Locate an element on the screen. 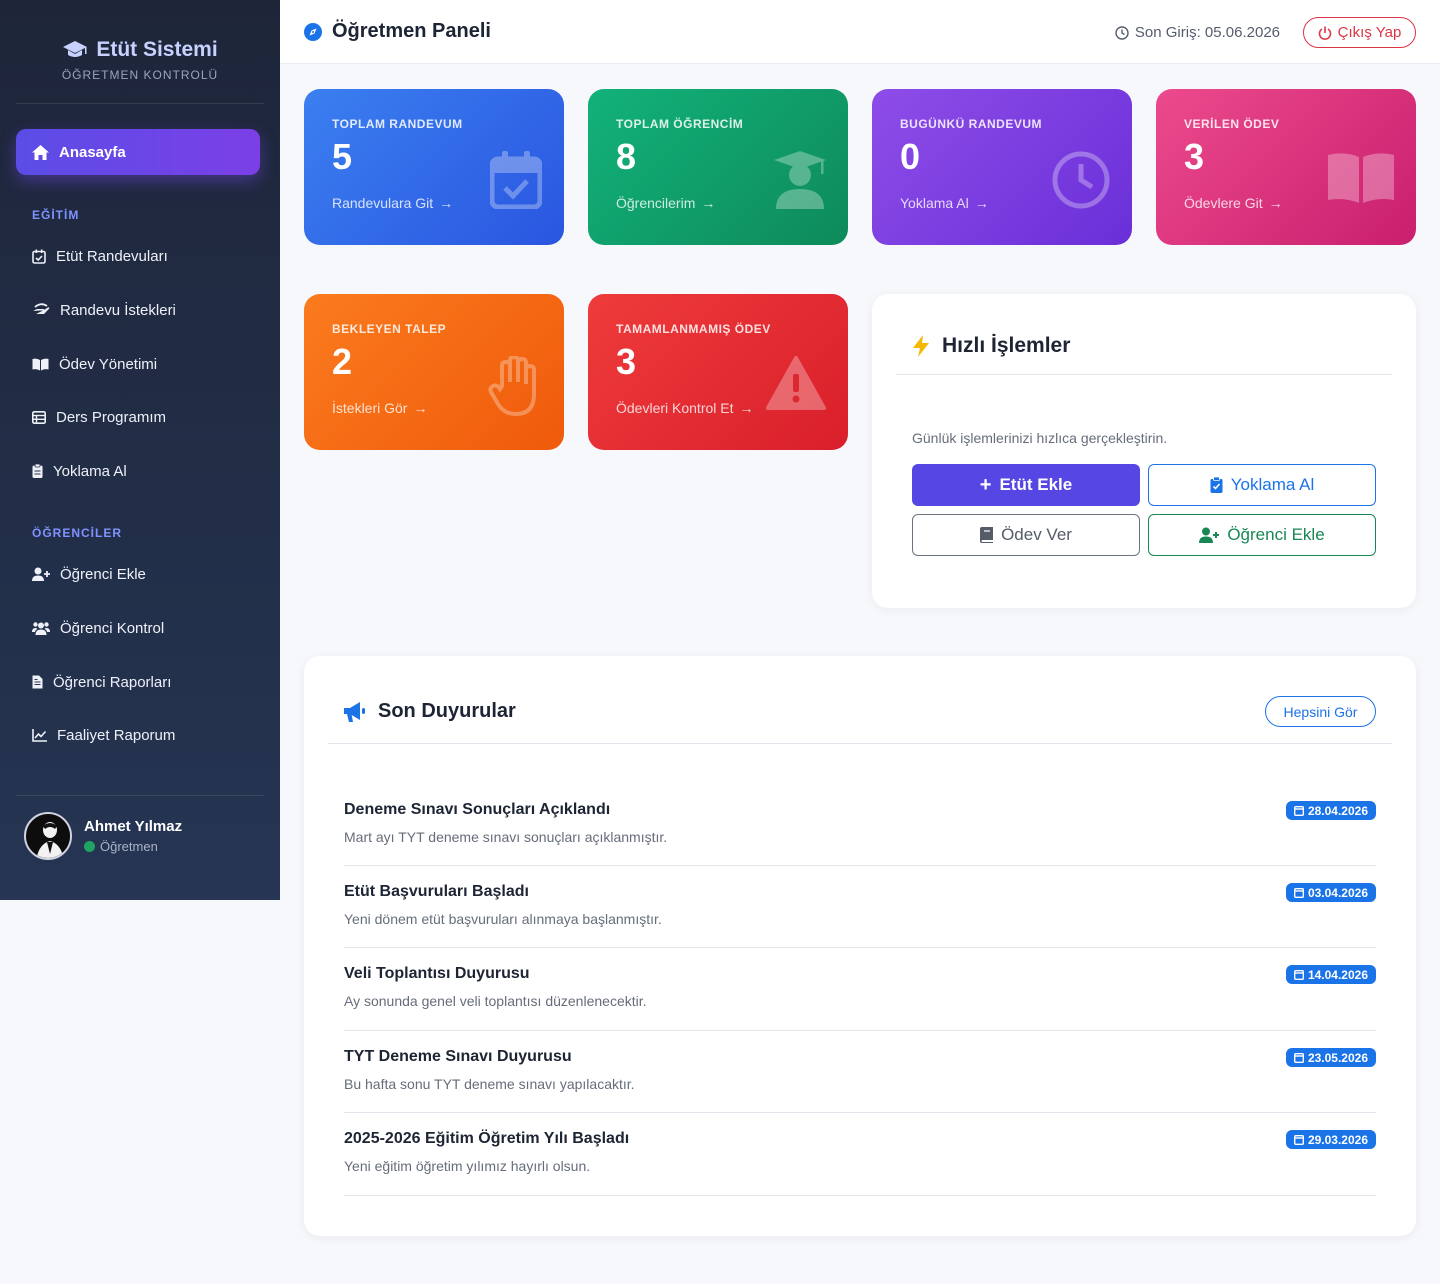  sidebar-item-home: Anasayfa is located at coordinates (138, 152).